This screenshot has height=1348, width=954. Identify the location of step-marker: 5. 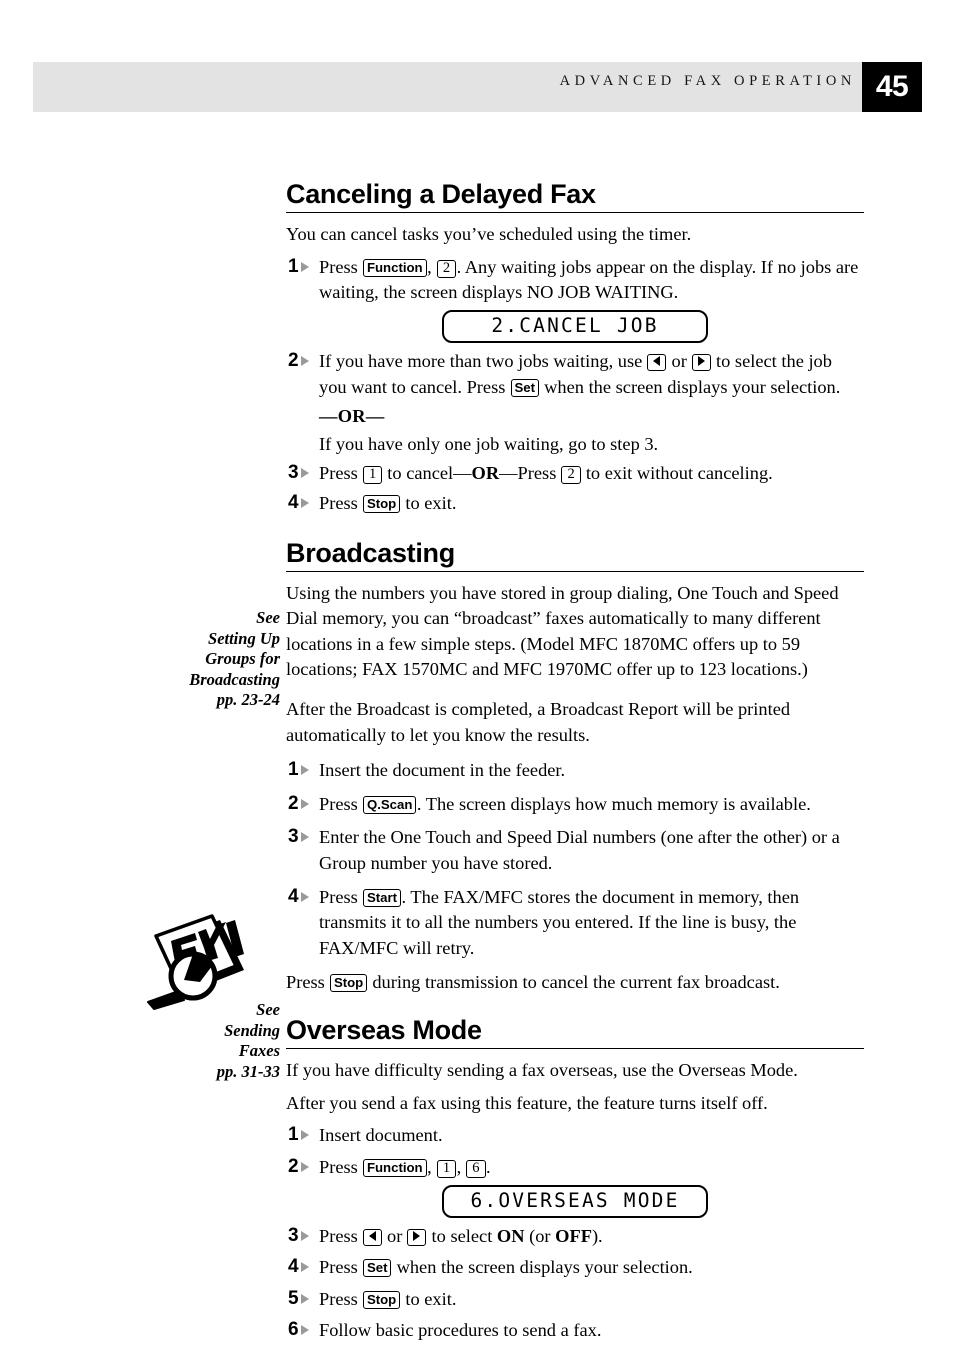
(300, 1298).